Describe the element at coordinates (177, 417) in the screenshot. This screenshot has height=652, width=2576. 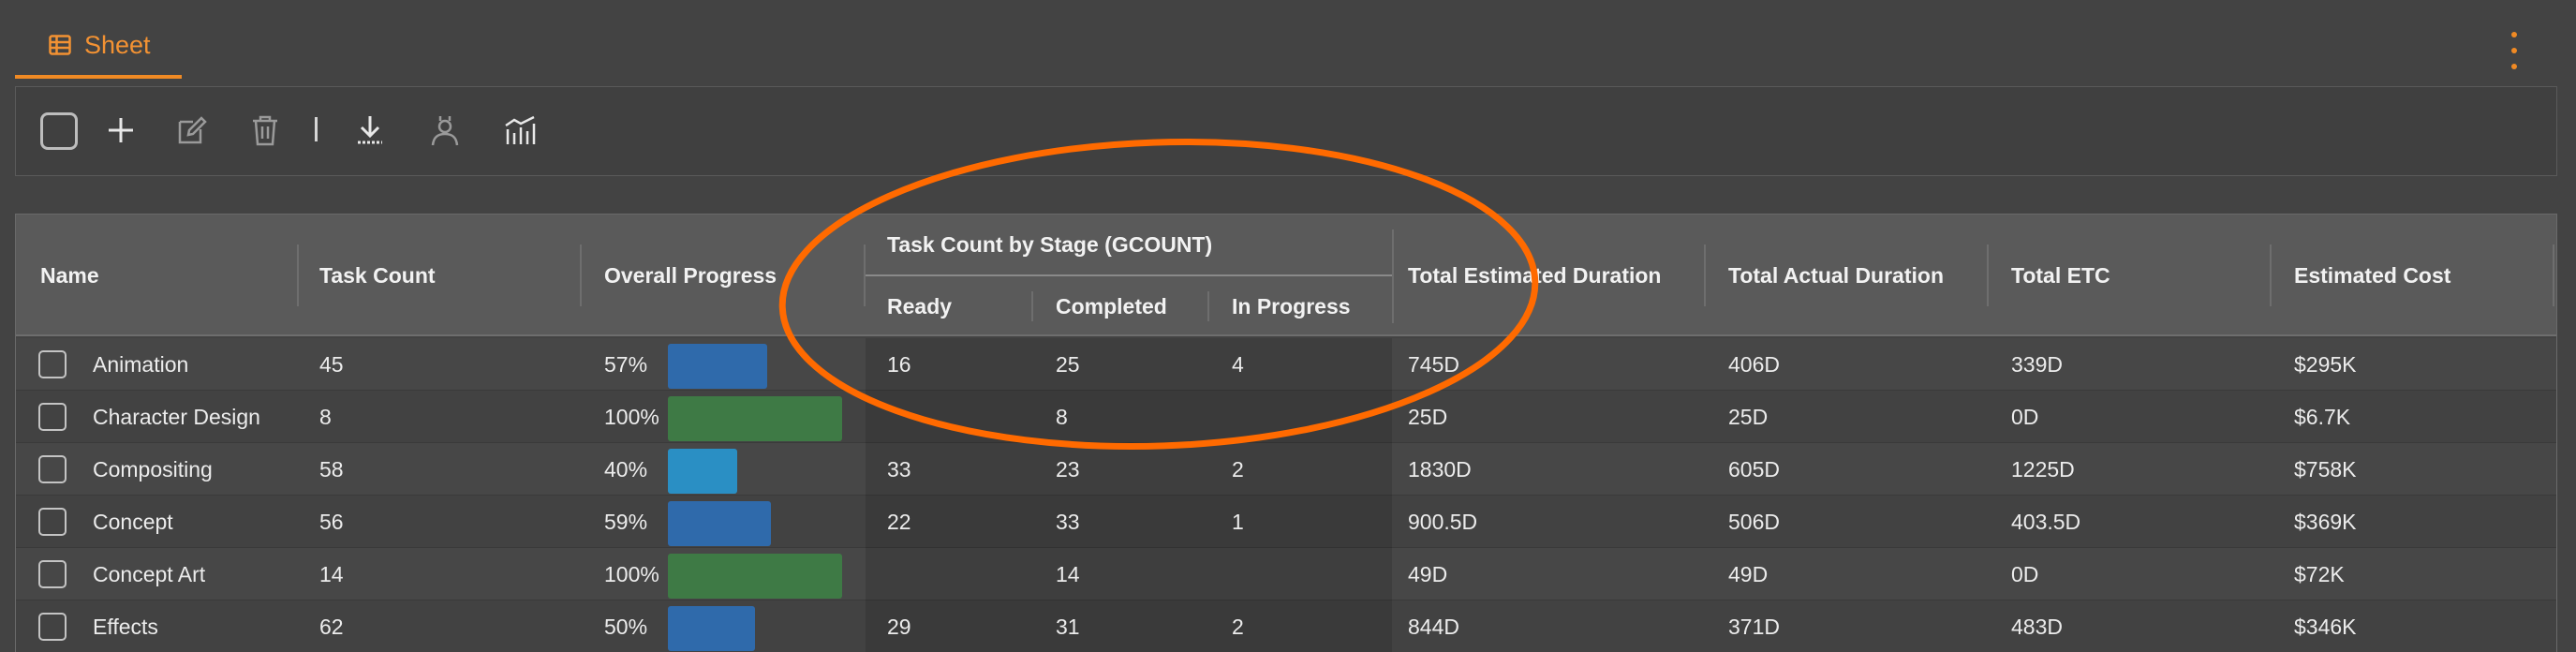
I see `cell-name: Character Design` at that location.